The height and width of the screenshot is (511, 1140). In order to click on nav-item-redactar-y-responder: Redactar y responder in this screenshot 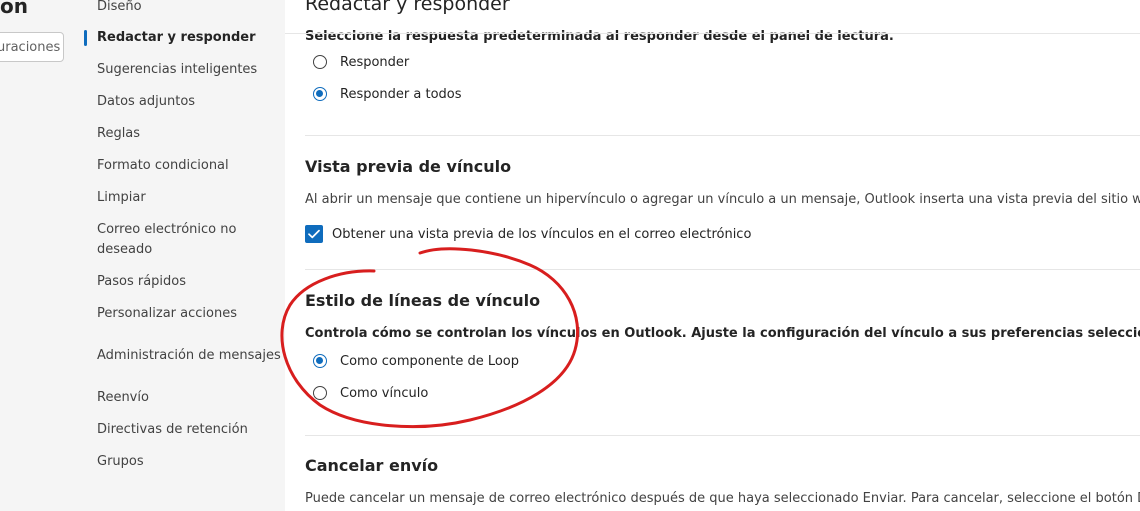, I will do `click(187, 38)`.